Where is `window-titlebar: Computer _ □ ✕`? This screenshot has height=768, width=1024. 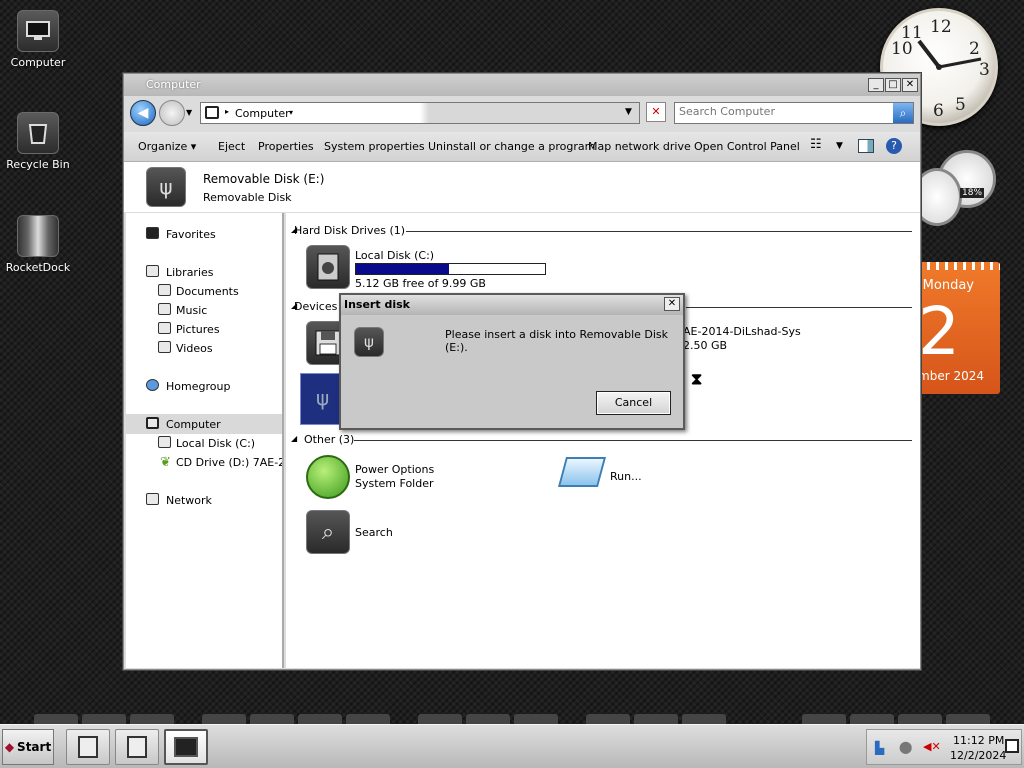
window-titlebar: Computer _ □ ✕ is located at coordinates (522, 85).